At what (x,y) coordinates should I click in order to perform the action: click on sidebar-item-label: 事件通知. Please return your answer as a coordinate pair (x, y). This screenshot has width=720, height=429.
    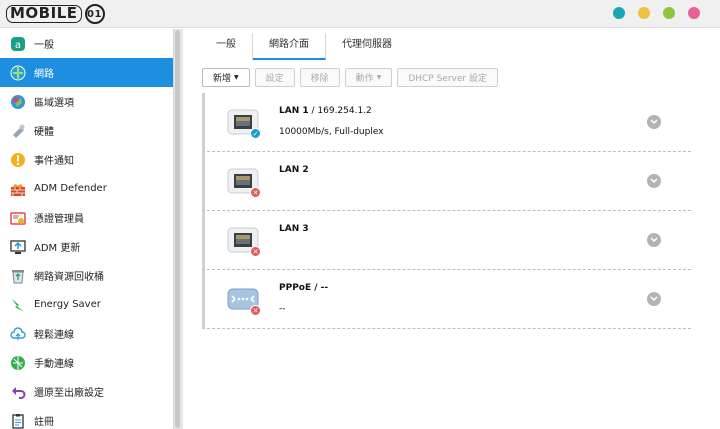
    Looking at the image, I should click on (54, 161).